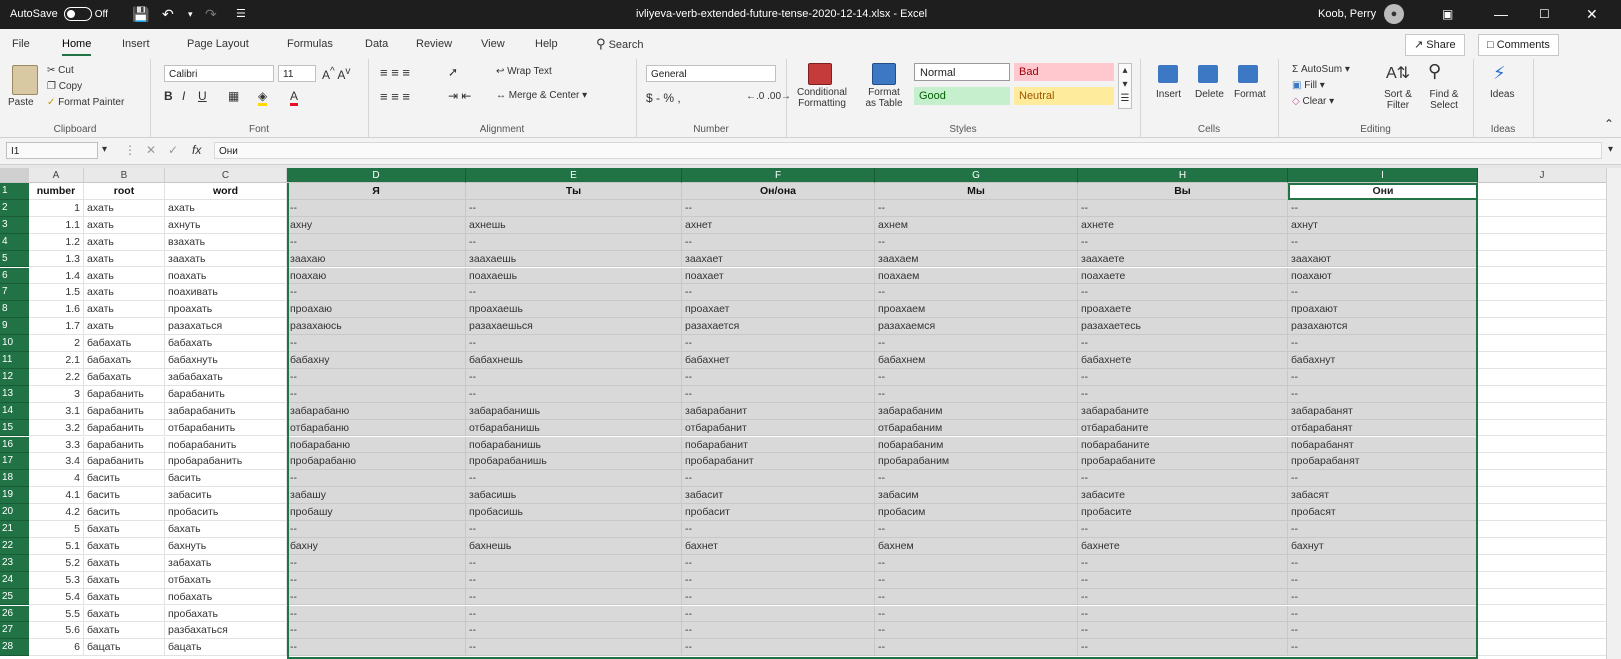  I want to click on table-cell: забасим, so click(976, 496).